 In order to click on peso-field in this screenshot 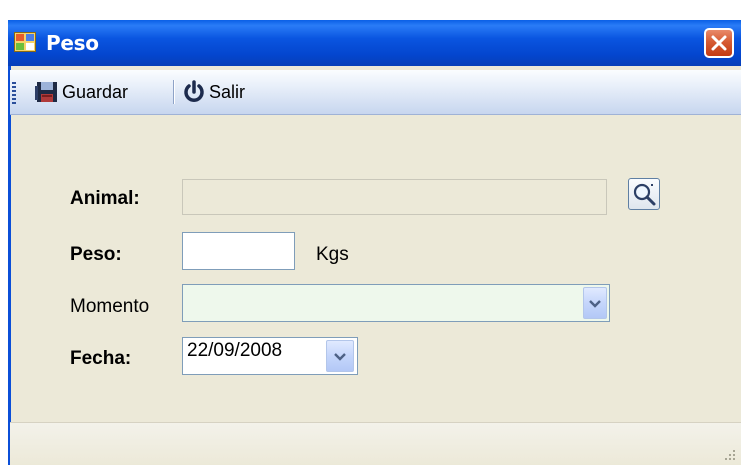, I will do `click(238, 251)`.